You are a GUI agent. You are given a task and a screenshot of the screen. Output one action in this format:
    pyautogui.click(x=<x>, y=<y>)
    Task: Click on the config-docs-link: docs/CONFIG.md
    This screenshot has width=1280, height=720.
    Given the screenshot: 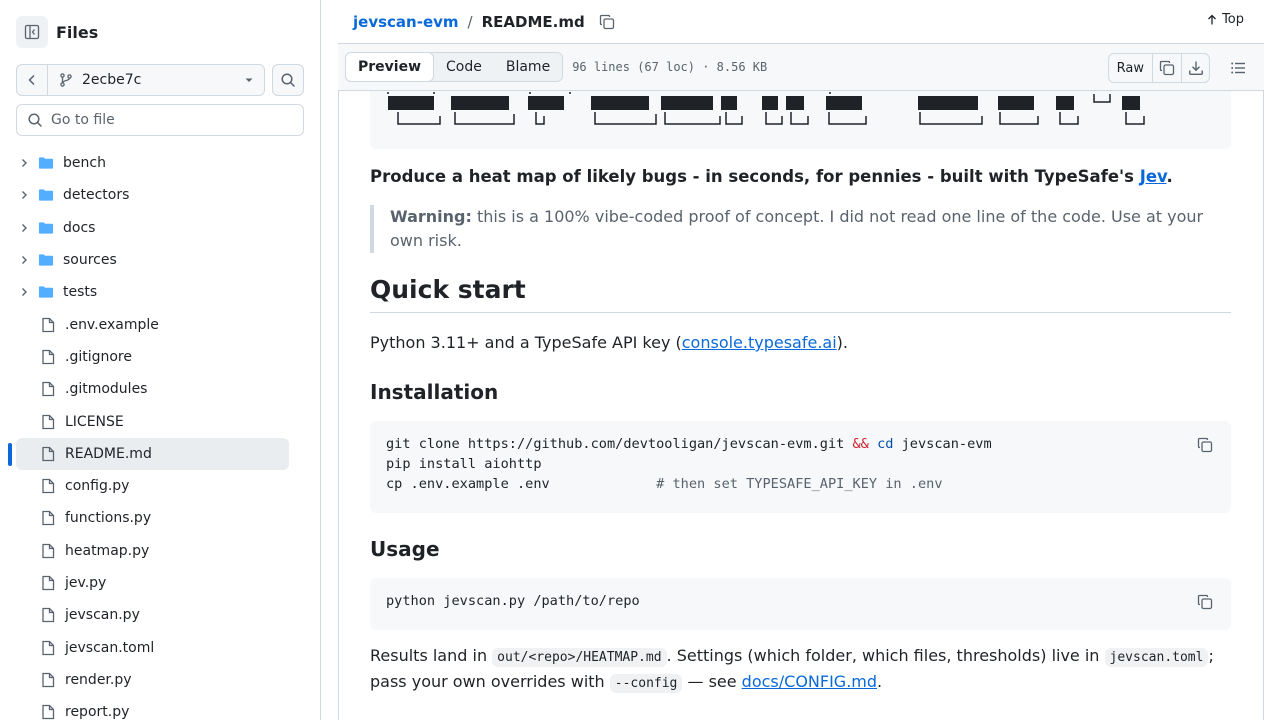 What is the action you would take?
    pyautogui.click(x=809, y=681)
    